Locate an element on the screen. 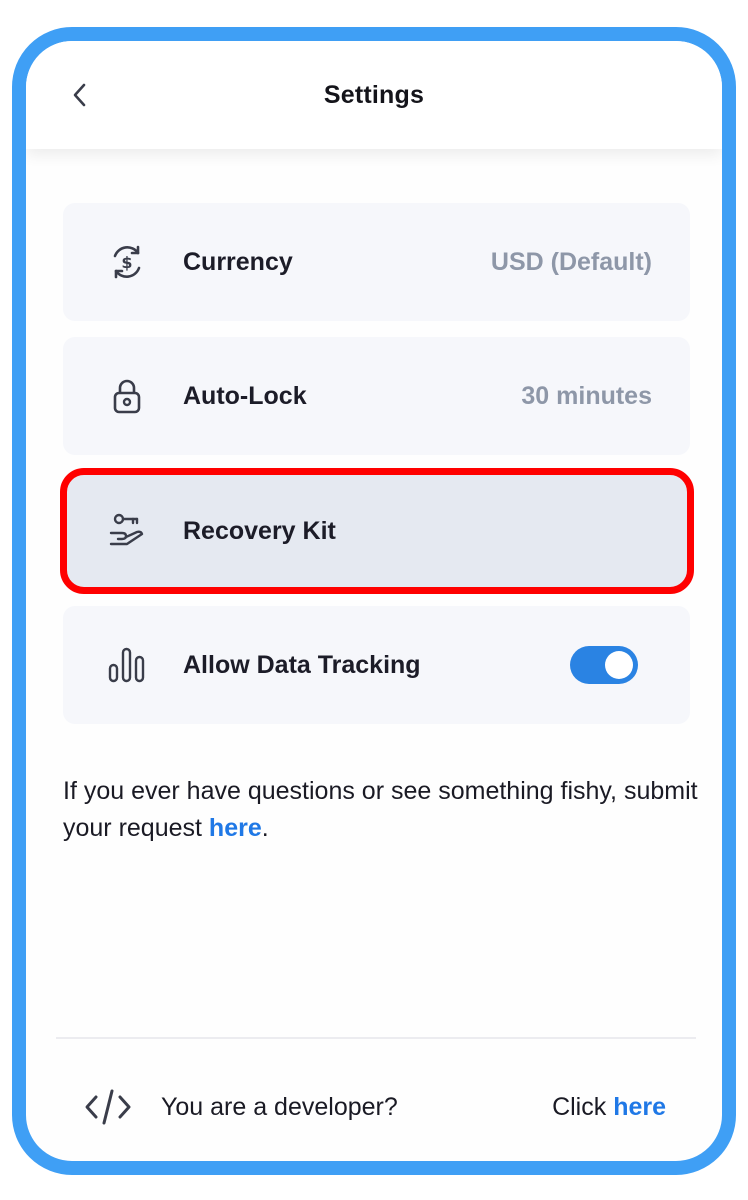 This screenshot has height=1200, width=748. back-button is located at coordinates (80, 95).